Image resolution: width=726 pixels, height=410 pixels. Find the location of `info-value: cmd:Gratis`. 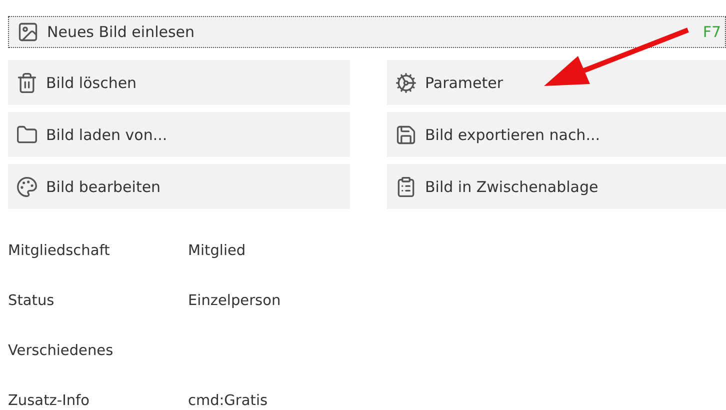

info-value: cmd:Gratis is located at coordinates (228, 401).